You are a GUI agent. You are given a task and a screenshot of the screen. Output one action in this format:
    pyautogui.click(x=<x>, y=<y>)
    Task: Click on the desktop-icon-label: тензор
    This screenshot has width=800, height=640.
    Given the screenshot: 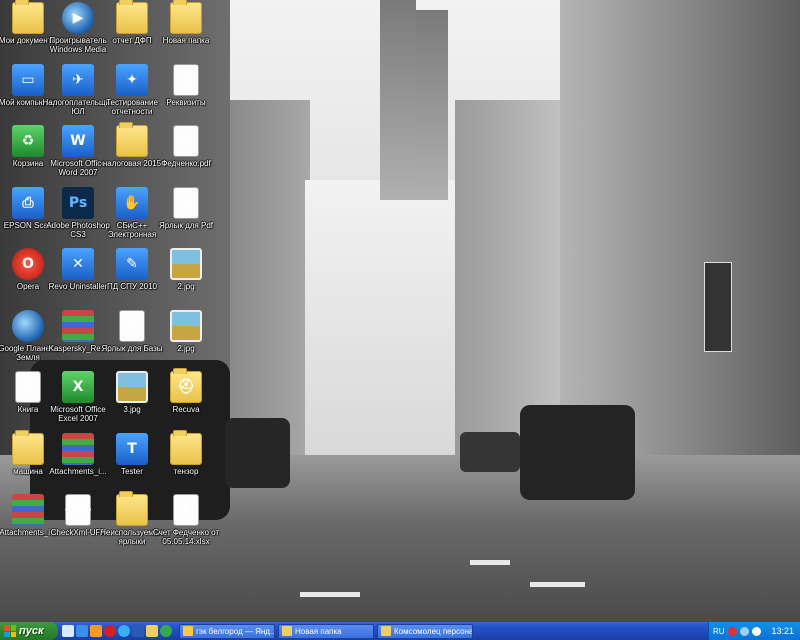 What is the action you would take?
    pyautogui.click(x=186, y=471)
    